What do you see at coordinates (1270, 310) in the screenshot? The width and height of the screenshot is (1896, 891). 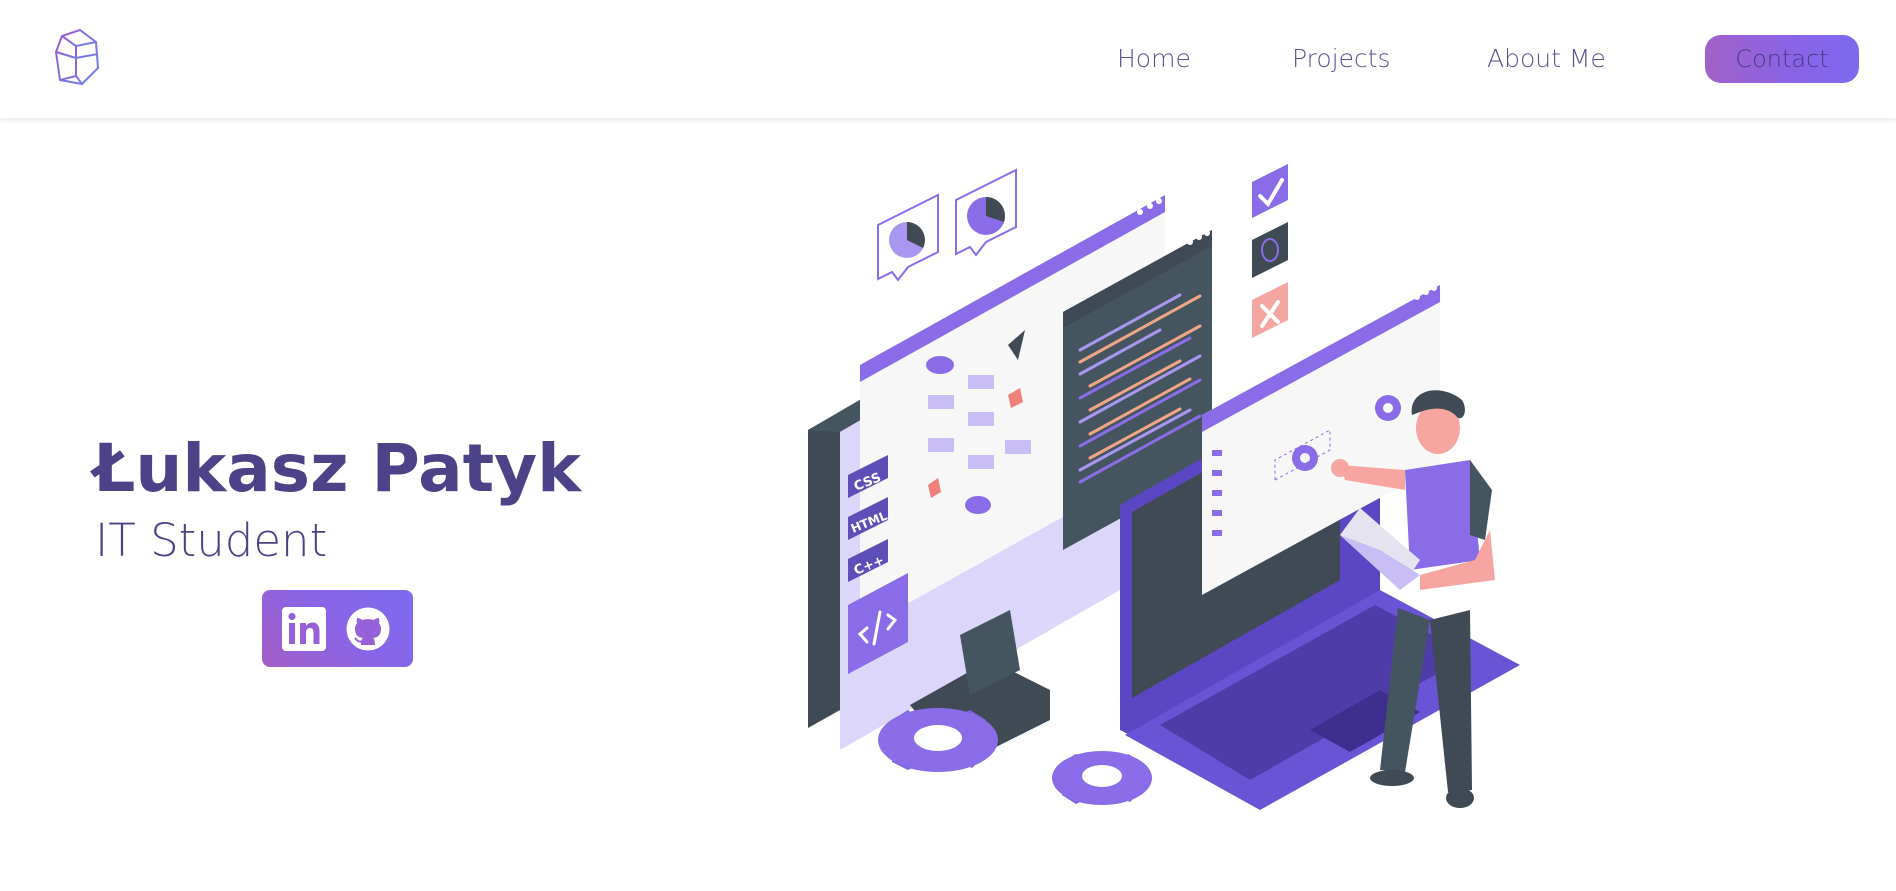 I see `close-icon` at bounding box center [1270, 310].